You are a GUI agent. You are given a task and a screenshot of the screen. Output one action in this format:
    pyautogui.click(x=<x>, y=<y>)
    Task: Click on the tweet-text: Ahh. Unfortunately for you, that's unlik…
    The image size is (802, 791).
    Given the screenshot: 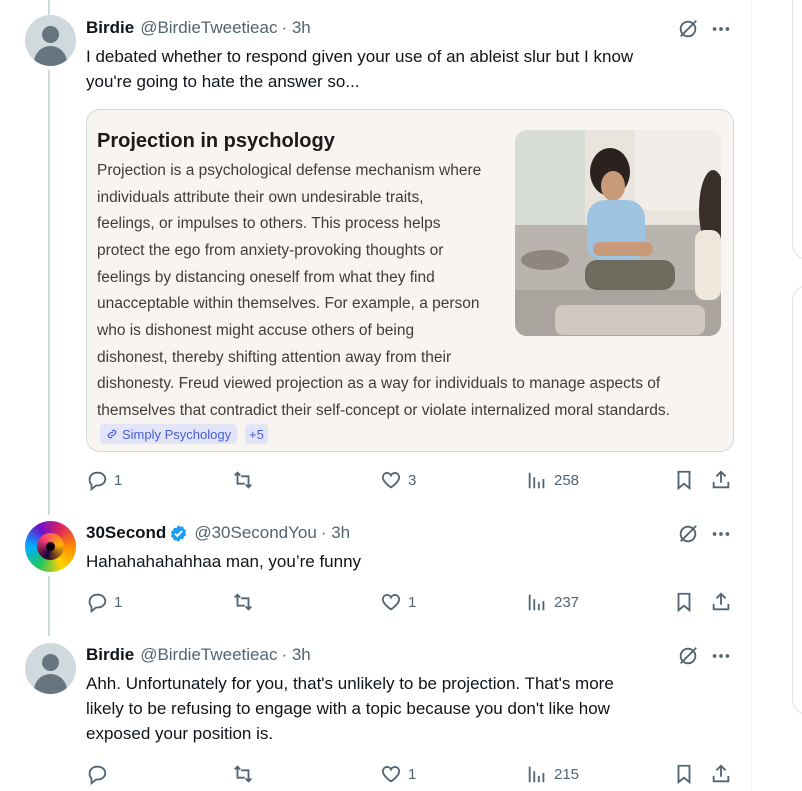 What is the action you would take?
    pyautogui.click(x=350, y=708)
    